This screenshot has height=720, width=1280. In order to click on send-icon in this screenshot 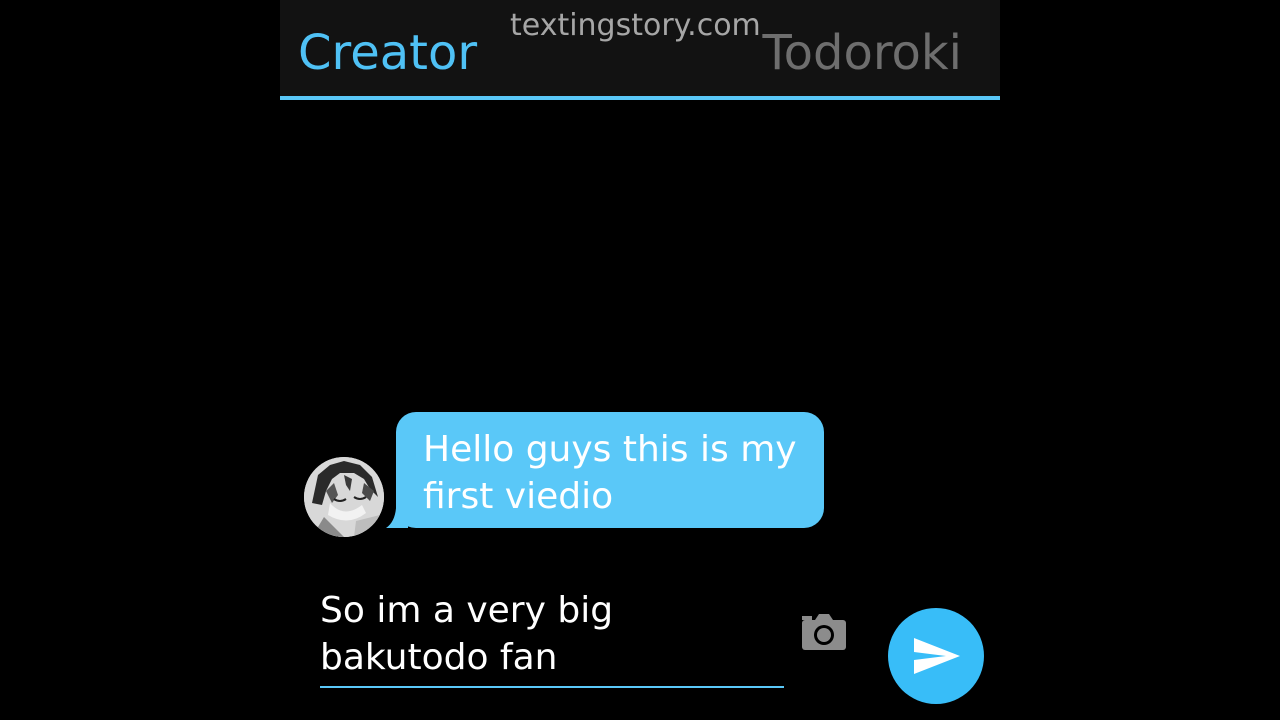, I will do `click(937, 656)`.